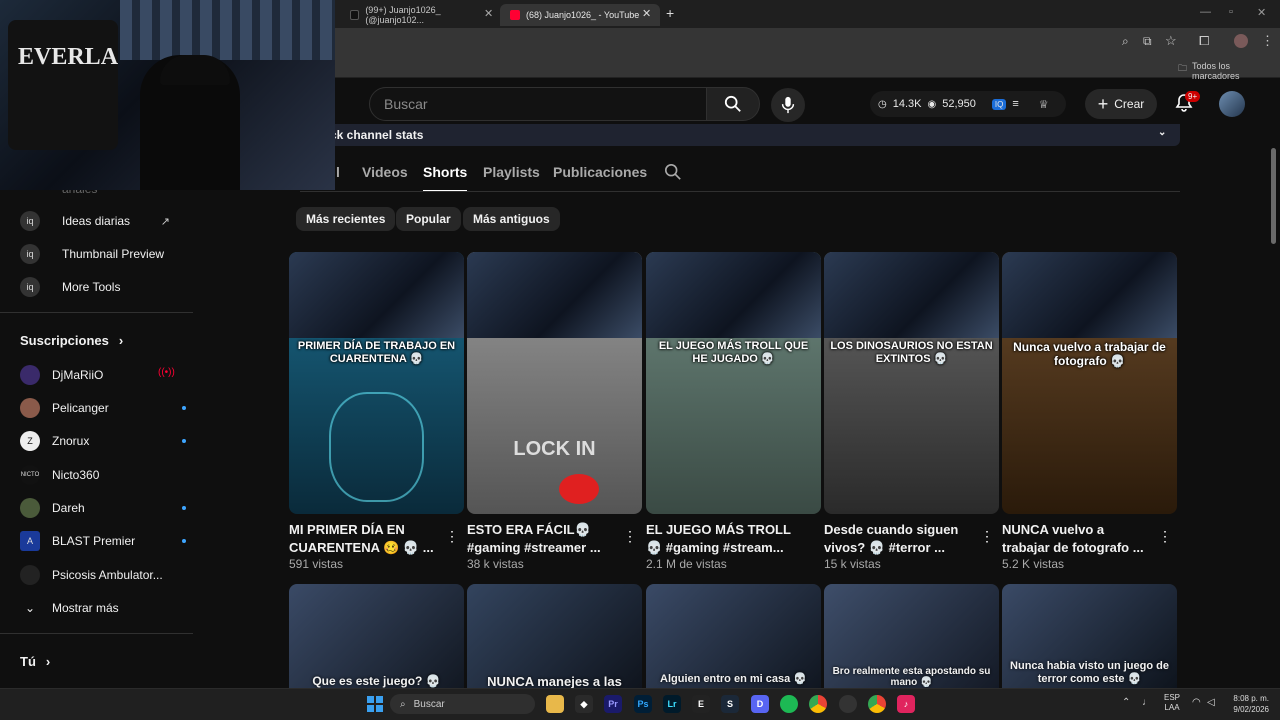 This screenshot has width=1280, height=720. I want to click on account-avatar, so click(1232, 104).